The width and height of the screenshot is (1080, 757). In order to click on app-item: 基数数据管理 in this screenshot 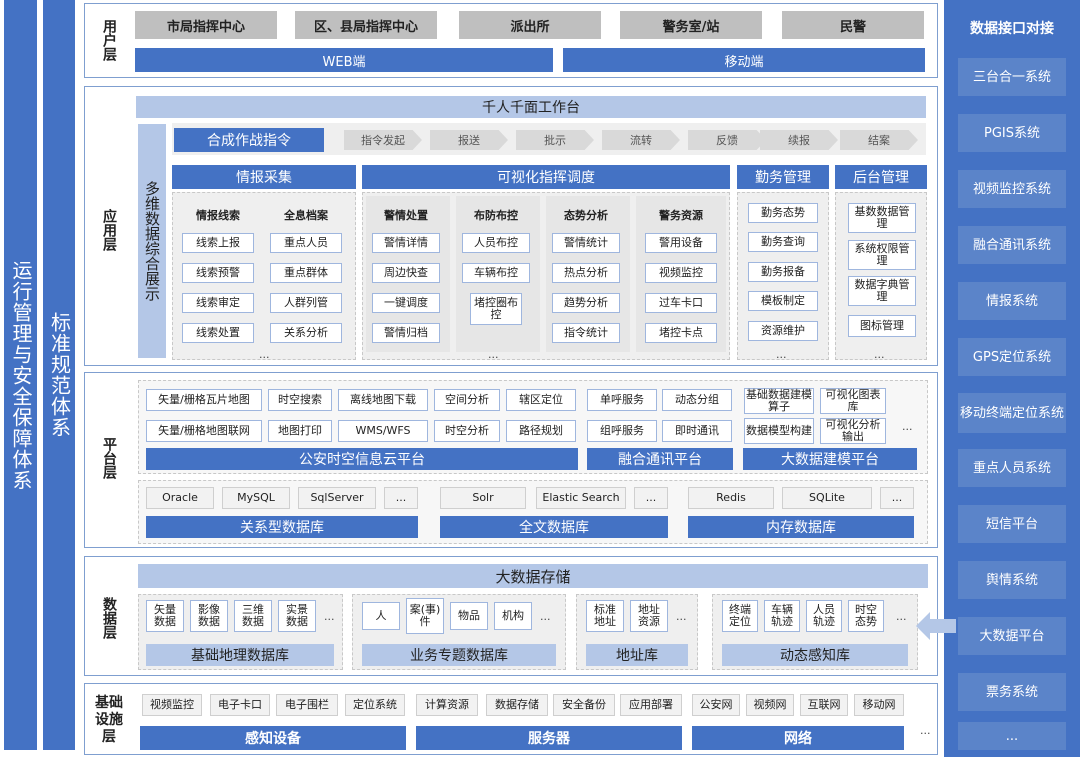, I will do `click(882, 218)`.